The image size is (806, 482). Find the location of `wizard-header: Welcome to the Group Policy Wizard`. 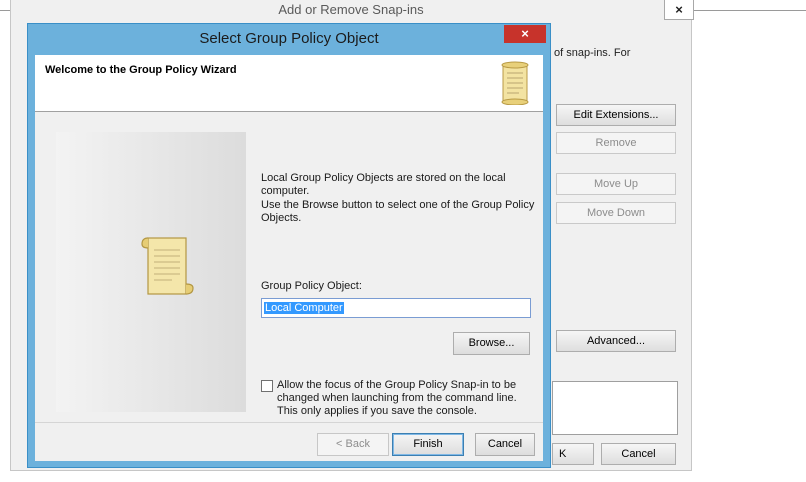

wizard-header: Welcome to the Group Policy Wizard is located at coordinates (289, 83).